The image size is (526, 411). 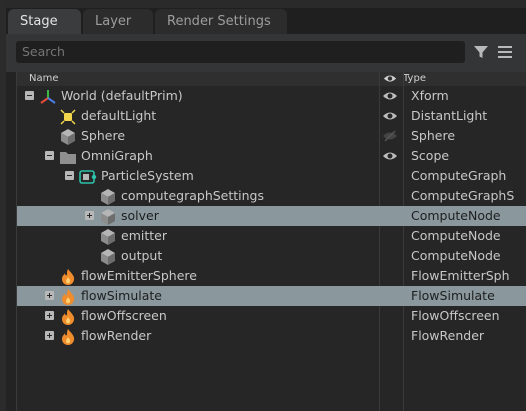 I want to click on xform-axes-icon, so click(x=48, y=97).